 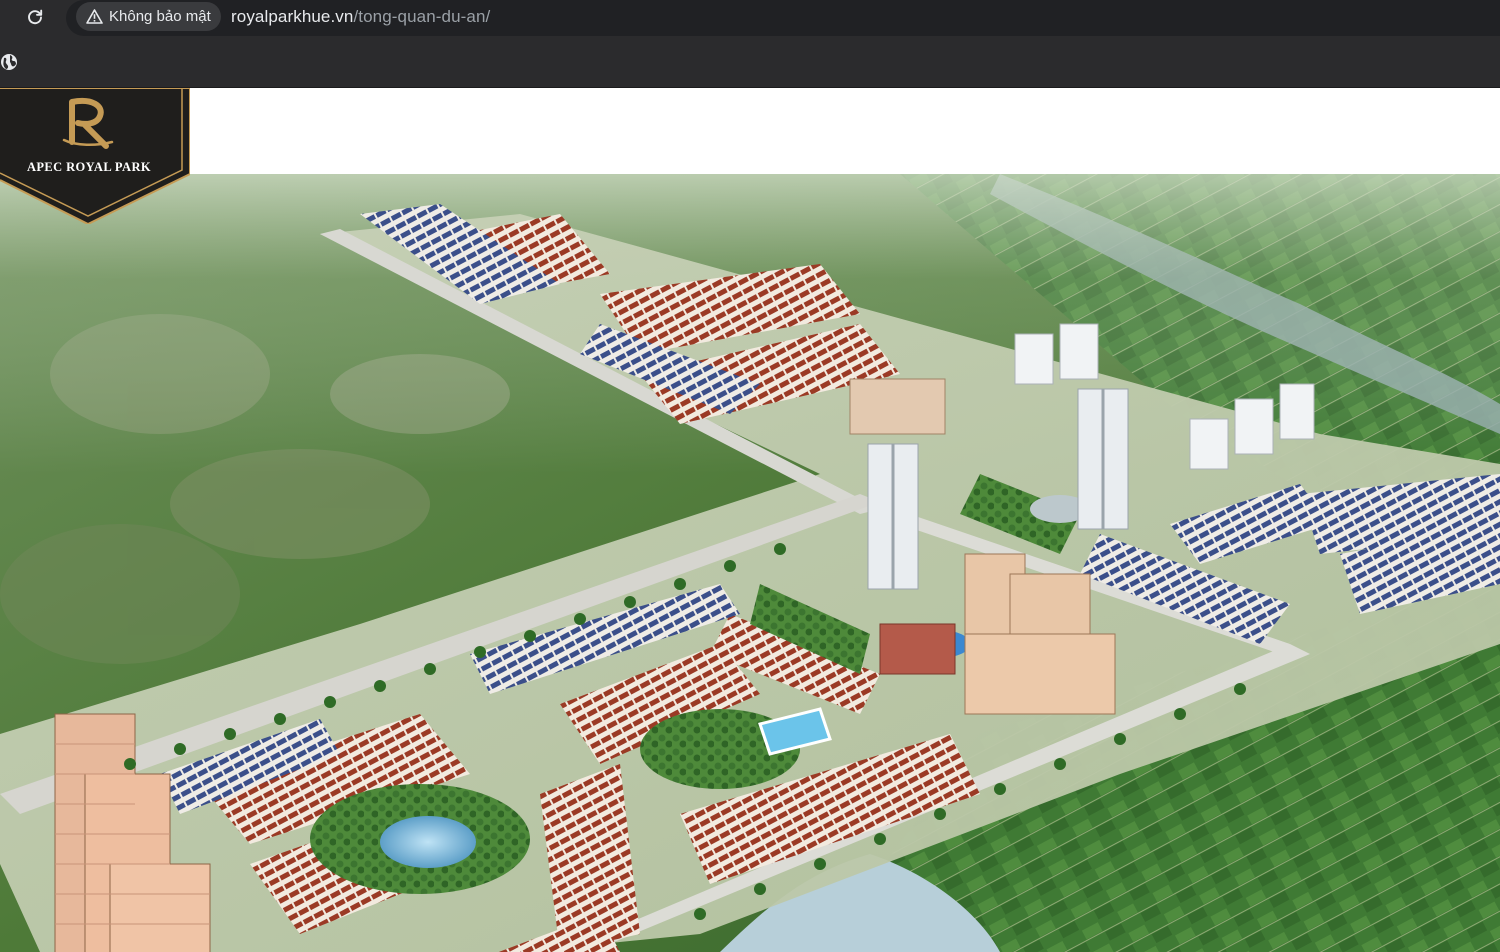 What do you see at coordinates (9, 62) in the screenshot?
I see `globe-icon` at bounding box center [9, 62].